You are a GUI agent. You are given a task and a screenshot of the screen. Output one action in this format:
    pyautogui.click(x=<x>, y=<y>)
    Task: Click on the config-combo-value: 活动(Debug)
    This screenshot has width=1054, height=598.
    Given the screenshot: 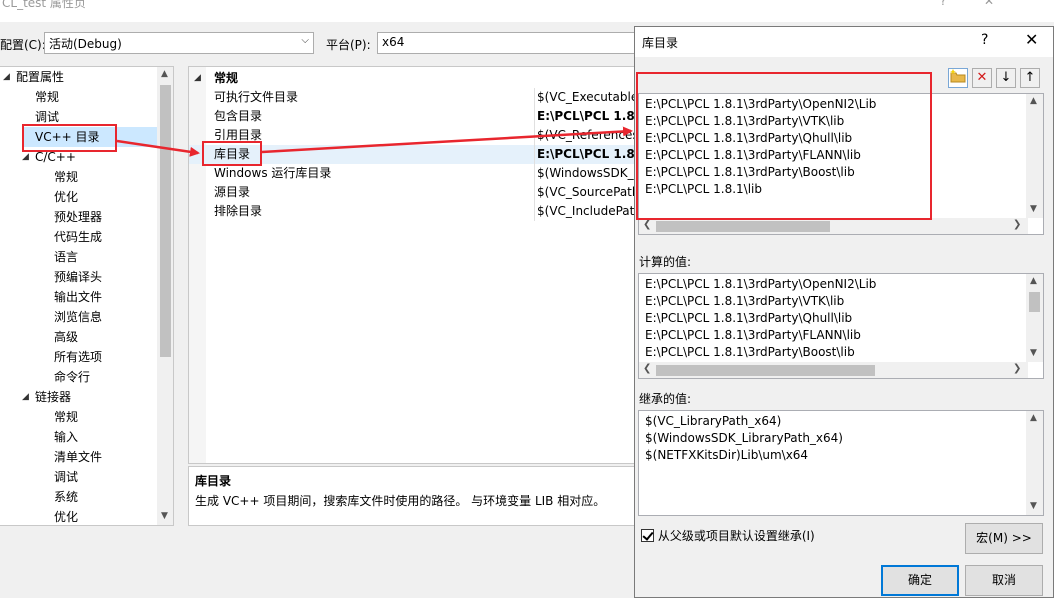 What is the action you would take?
    pyautogui.click(x=85, y=44)
    